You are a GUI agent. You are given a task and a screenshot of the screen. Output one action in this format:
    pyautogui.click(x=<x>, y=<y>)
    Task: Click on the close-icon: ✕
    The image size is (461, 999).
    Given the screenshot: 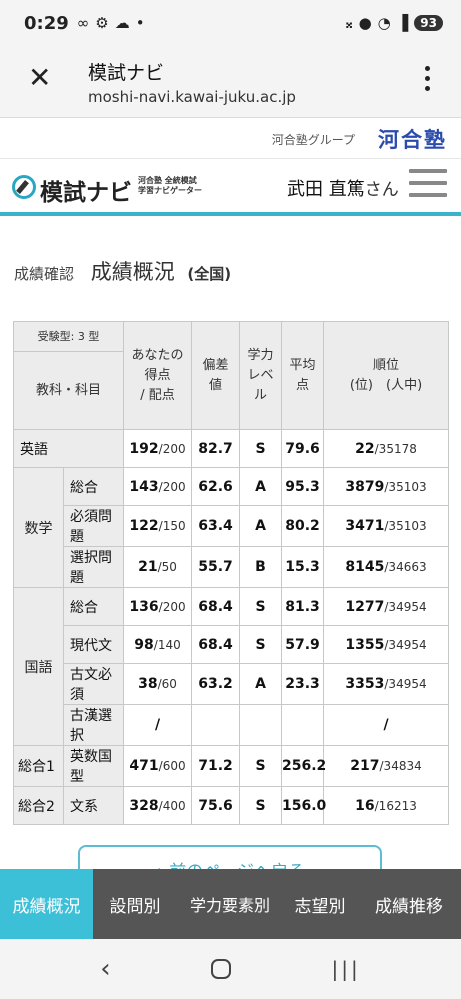 What is the action you would take?
    pyautogui.click(x=39, y=78)
    